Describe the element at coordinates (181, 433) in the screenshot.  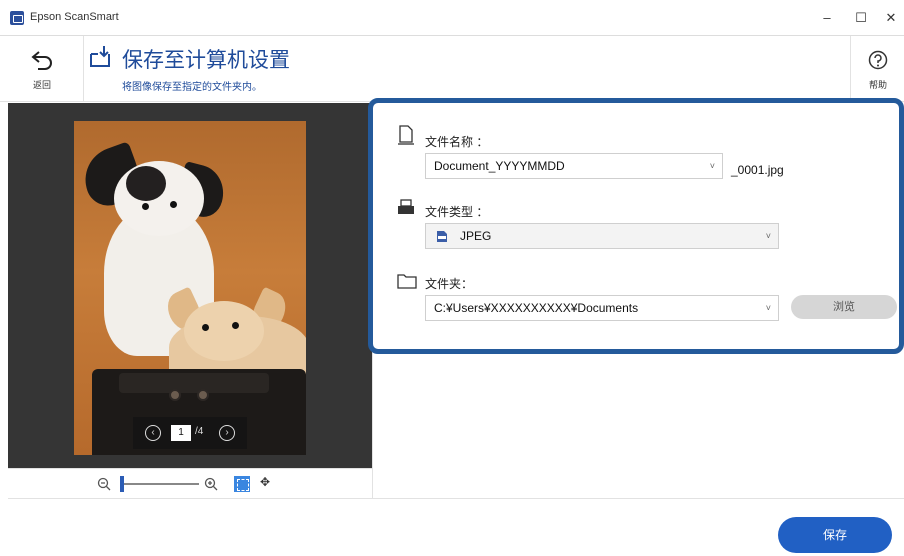
I see `page-number-input: 1` at that location.